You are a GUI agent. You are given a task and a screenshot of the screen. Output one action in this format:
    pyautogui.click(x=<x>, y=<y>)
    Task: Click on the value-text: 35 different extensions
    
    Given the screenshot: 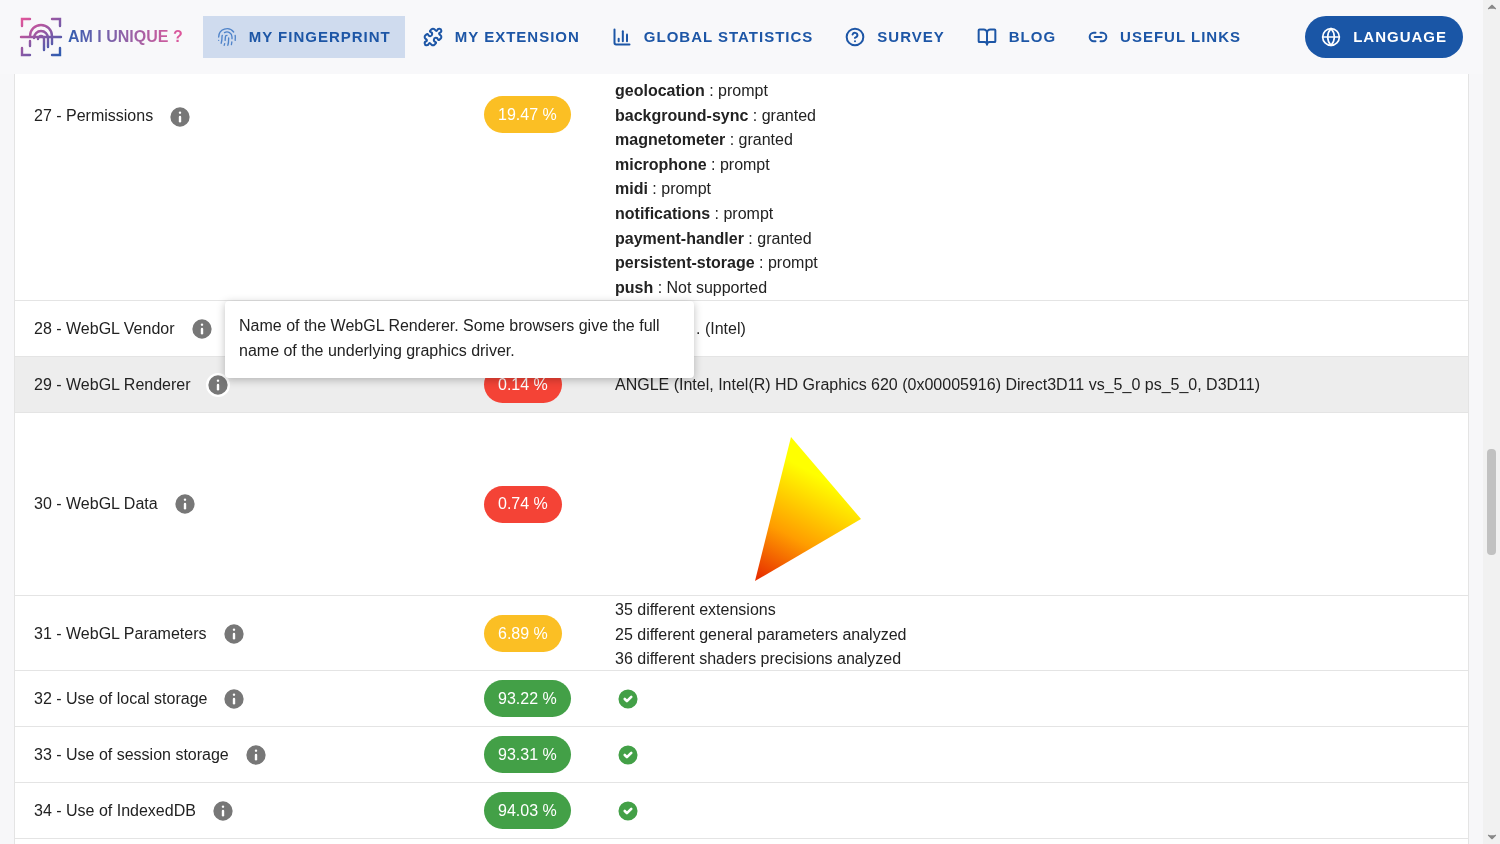 What is the action you would take?
    pyautogui.click(x=696, y=610)
    